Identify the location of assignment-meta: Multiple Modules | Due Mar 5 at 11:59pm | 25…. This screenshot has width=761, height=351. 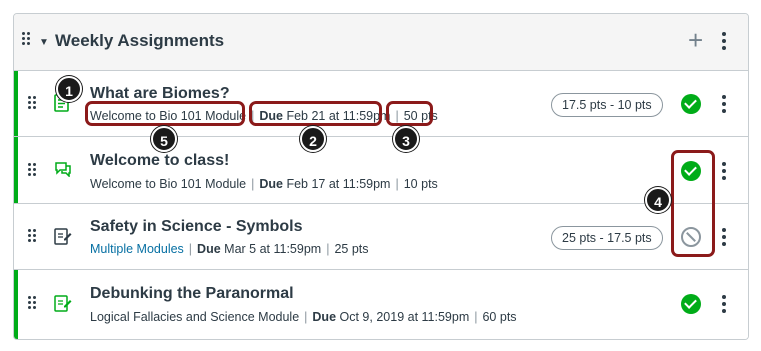
(229, 249).